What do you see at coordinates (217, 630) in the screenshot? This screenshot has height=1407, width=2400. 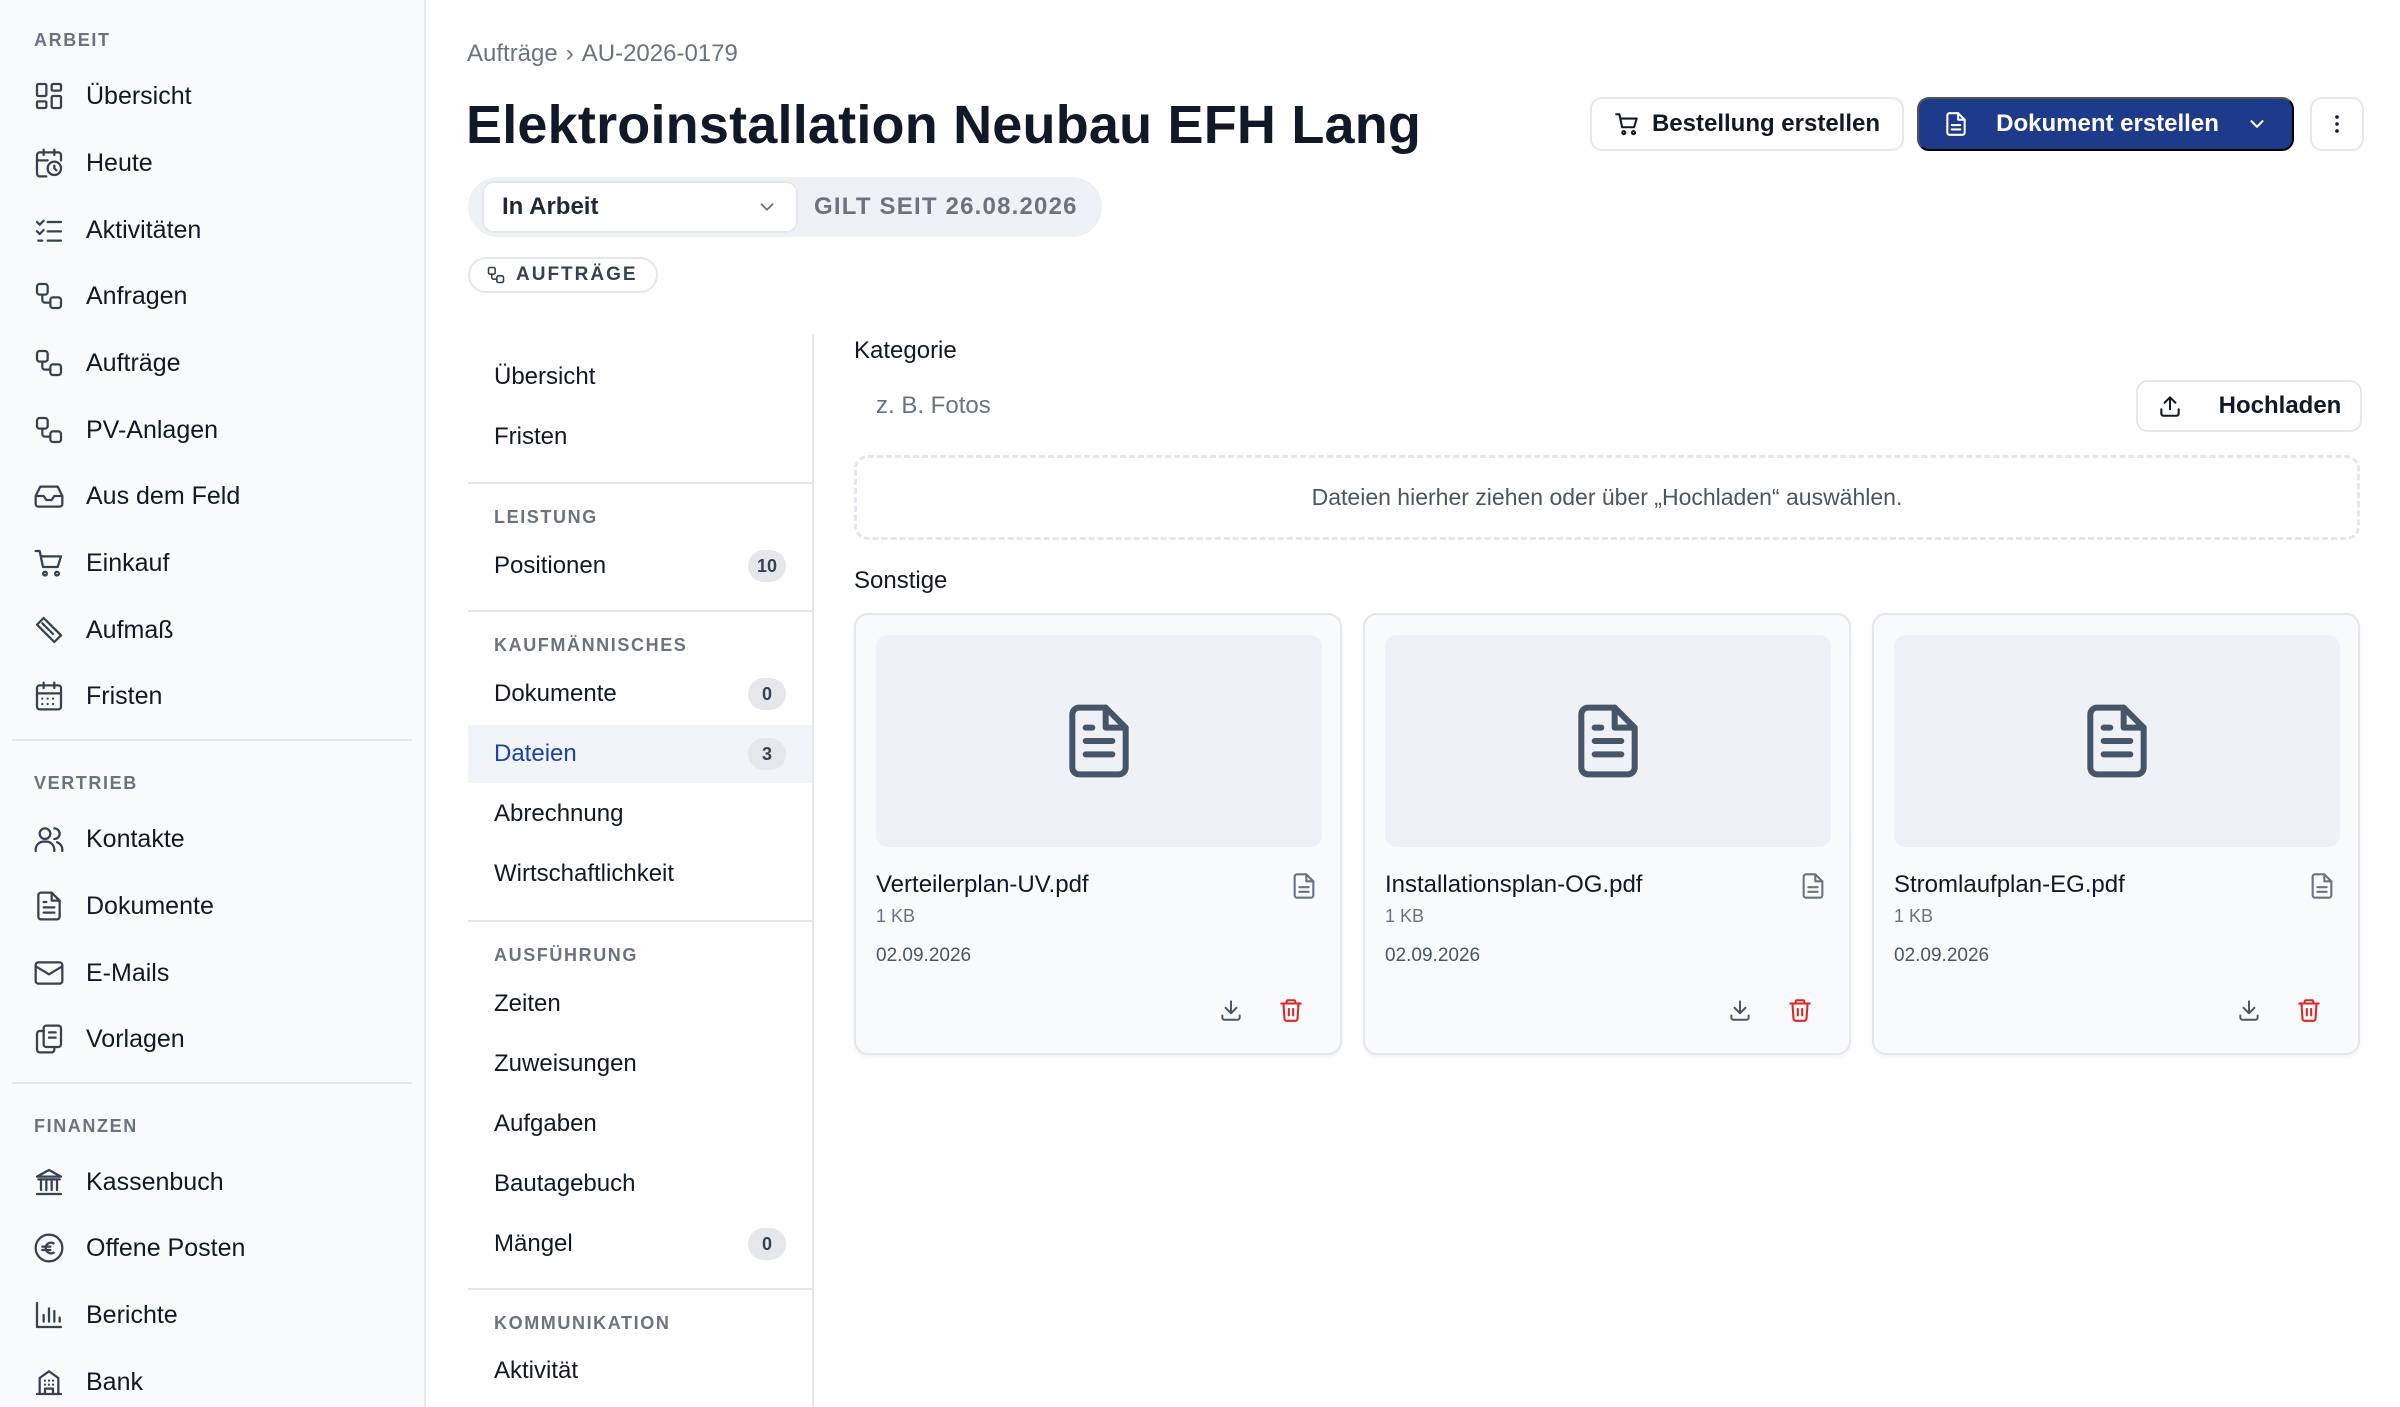 I see `sidebar-item-aufmass: Aufmaß` at bounding box center [217, 630].